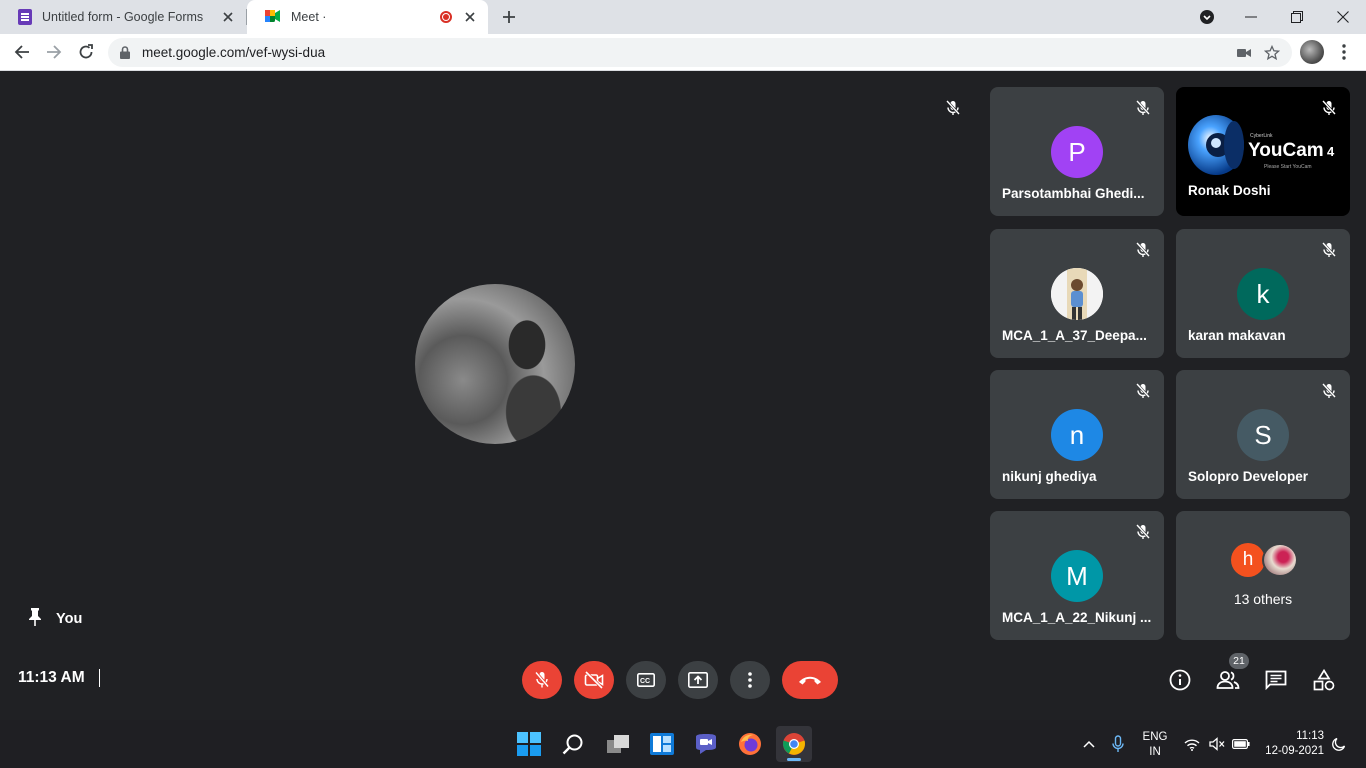 This screenshot has width=1366, height=768. What do you see at coordinates (1286, 150) in the screenshot?
I see `youcam-logo-text: YouCam` at bounding box center [1286, 150].